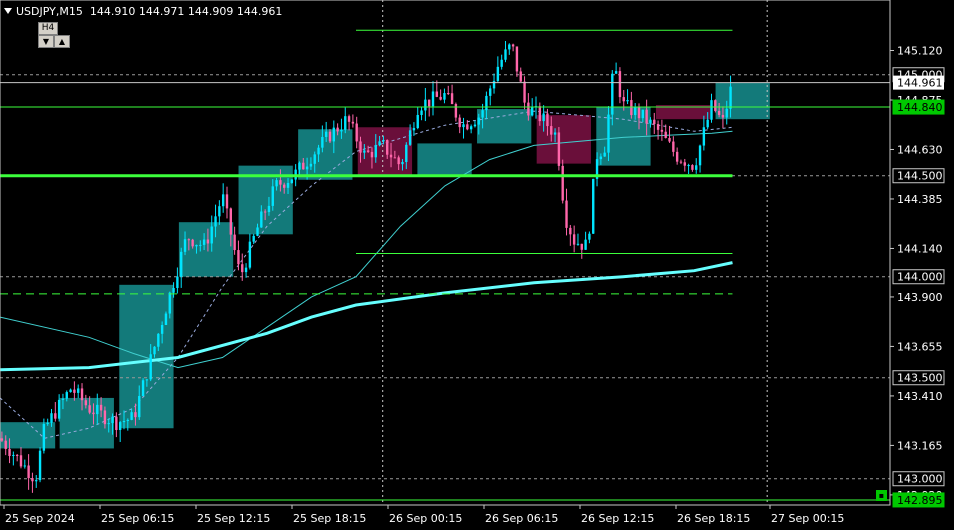 This screenshot has width=954, height=530. Describe the element at coordinates (329, 518) in the screenshot. I see `x-tick-label: 25 Sep 18:15` at that location.